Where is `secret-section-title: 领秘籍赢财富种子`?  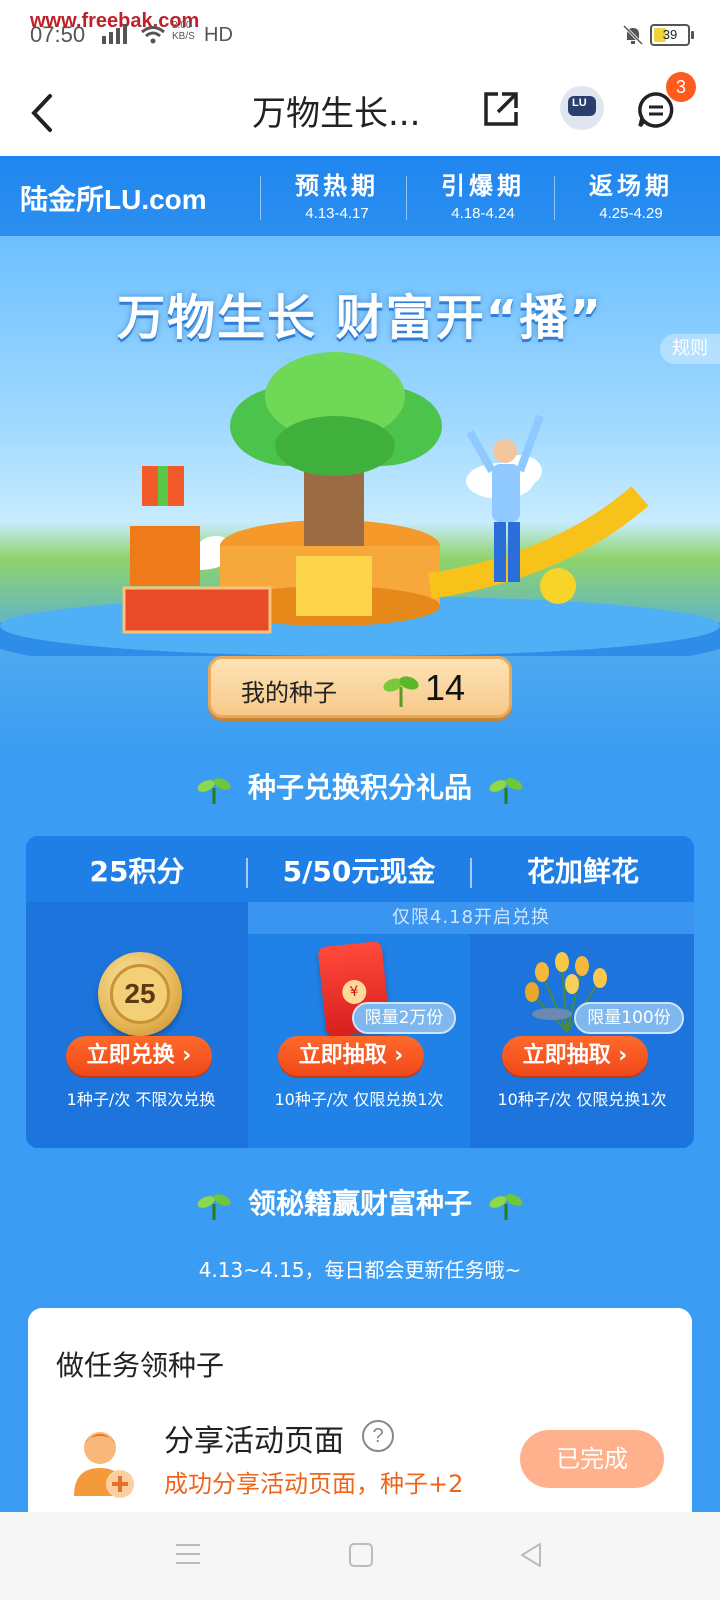 secret-section-title: 领秘籍赢财富种子 is located at coordinates (360, 1202).